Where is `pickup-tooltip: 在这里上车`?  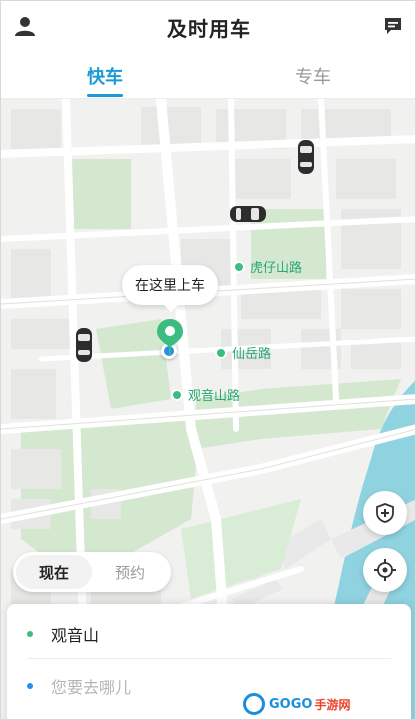 pickup-tooltip: 在这里上车 is located at coordinates (170, 288).